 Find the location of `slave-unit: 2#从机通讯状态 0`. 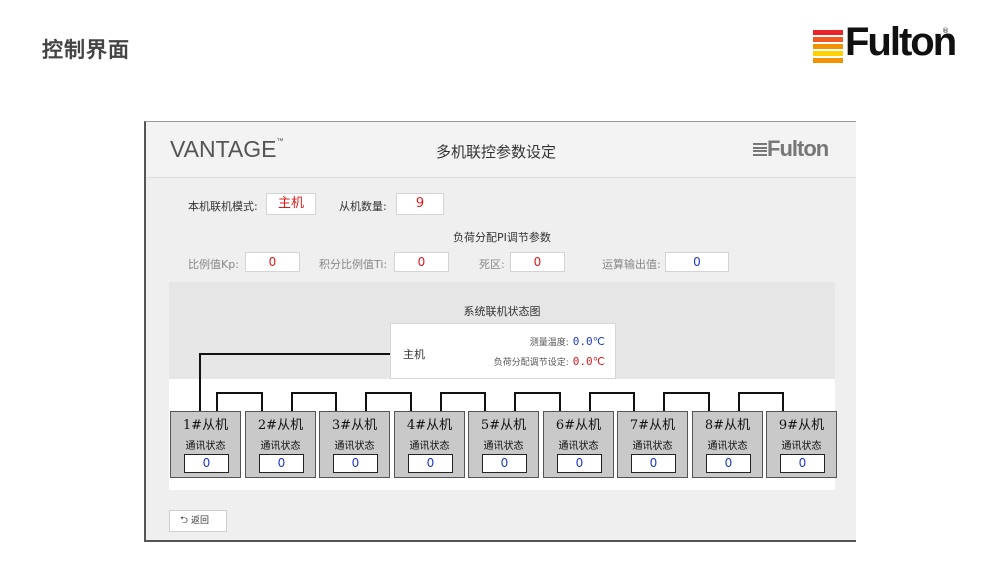

slave-unit: 2#从机通讯状态 0 is located at coordinates (280, 444).